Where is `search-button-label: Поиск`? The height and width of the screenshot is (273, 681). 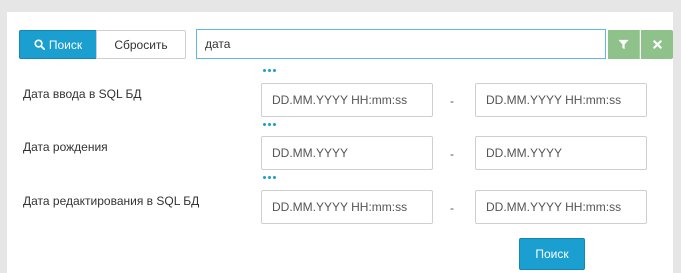
search-button-label: Поиск is located at coordinates (65, 44).